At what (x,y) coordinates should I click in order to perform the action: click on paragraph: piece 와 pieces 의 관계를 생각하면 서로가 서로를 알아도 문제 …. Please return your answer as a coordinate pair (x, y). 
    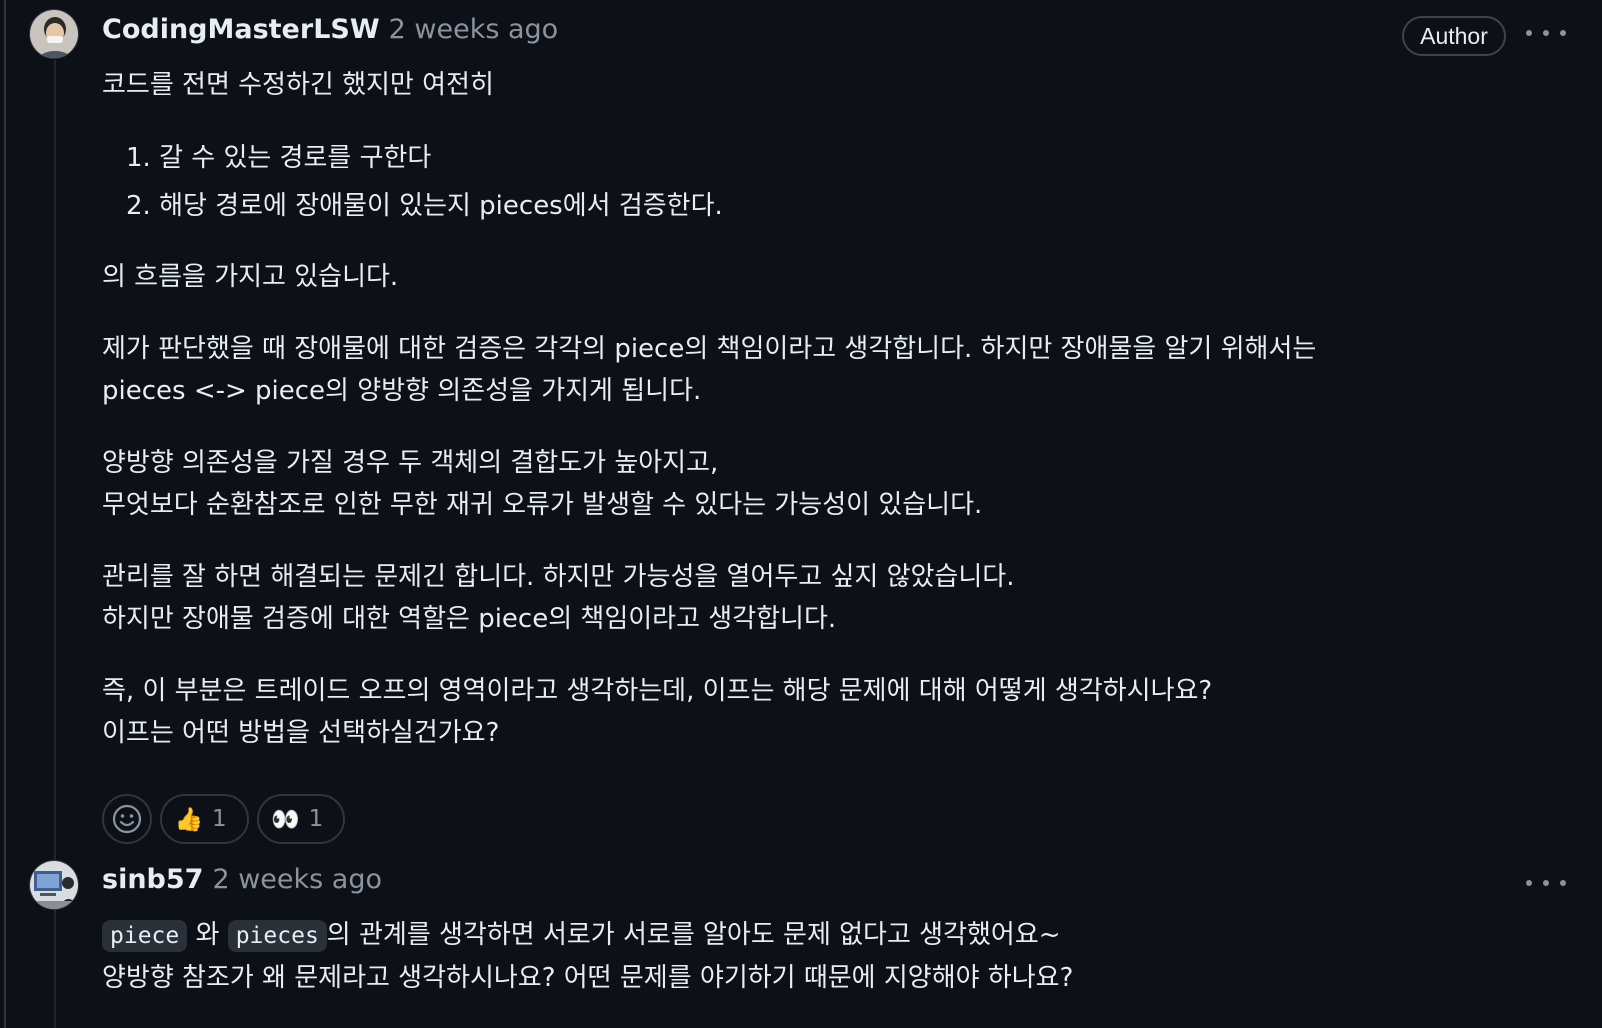
    Looking at the image, I should click on (822, 935).